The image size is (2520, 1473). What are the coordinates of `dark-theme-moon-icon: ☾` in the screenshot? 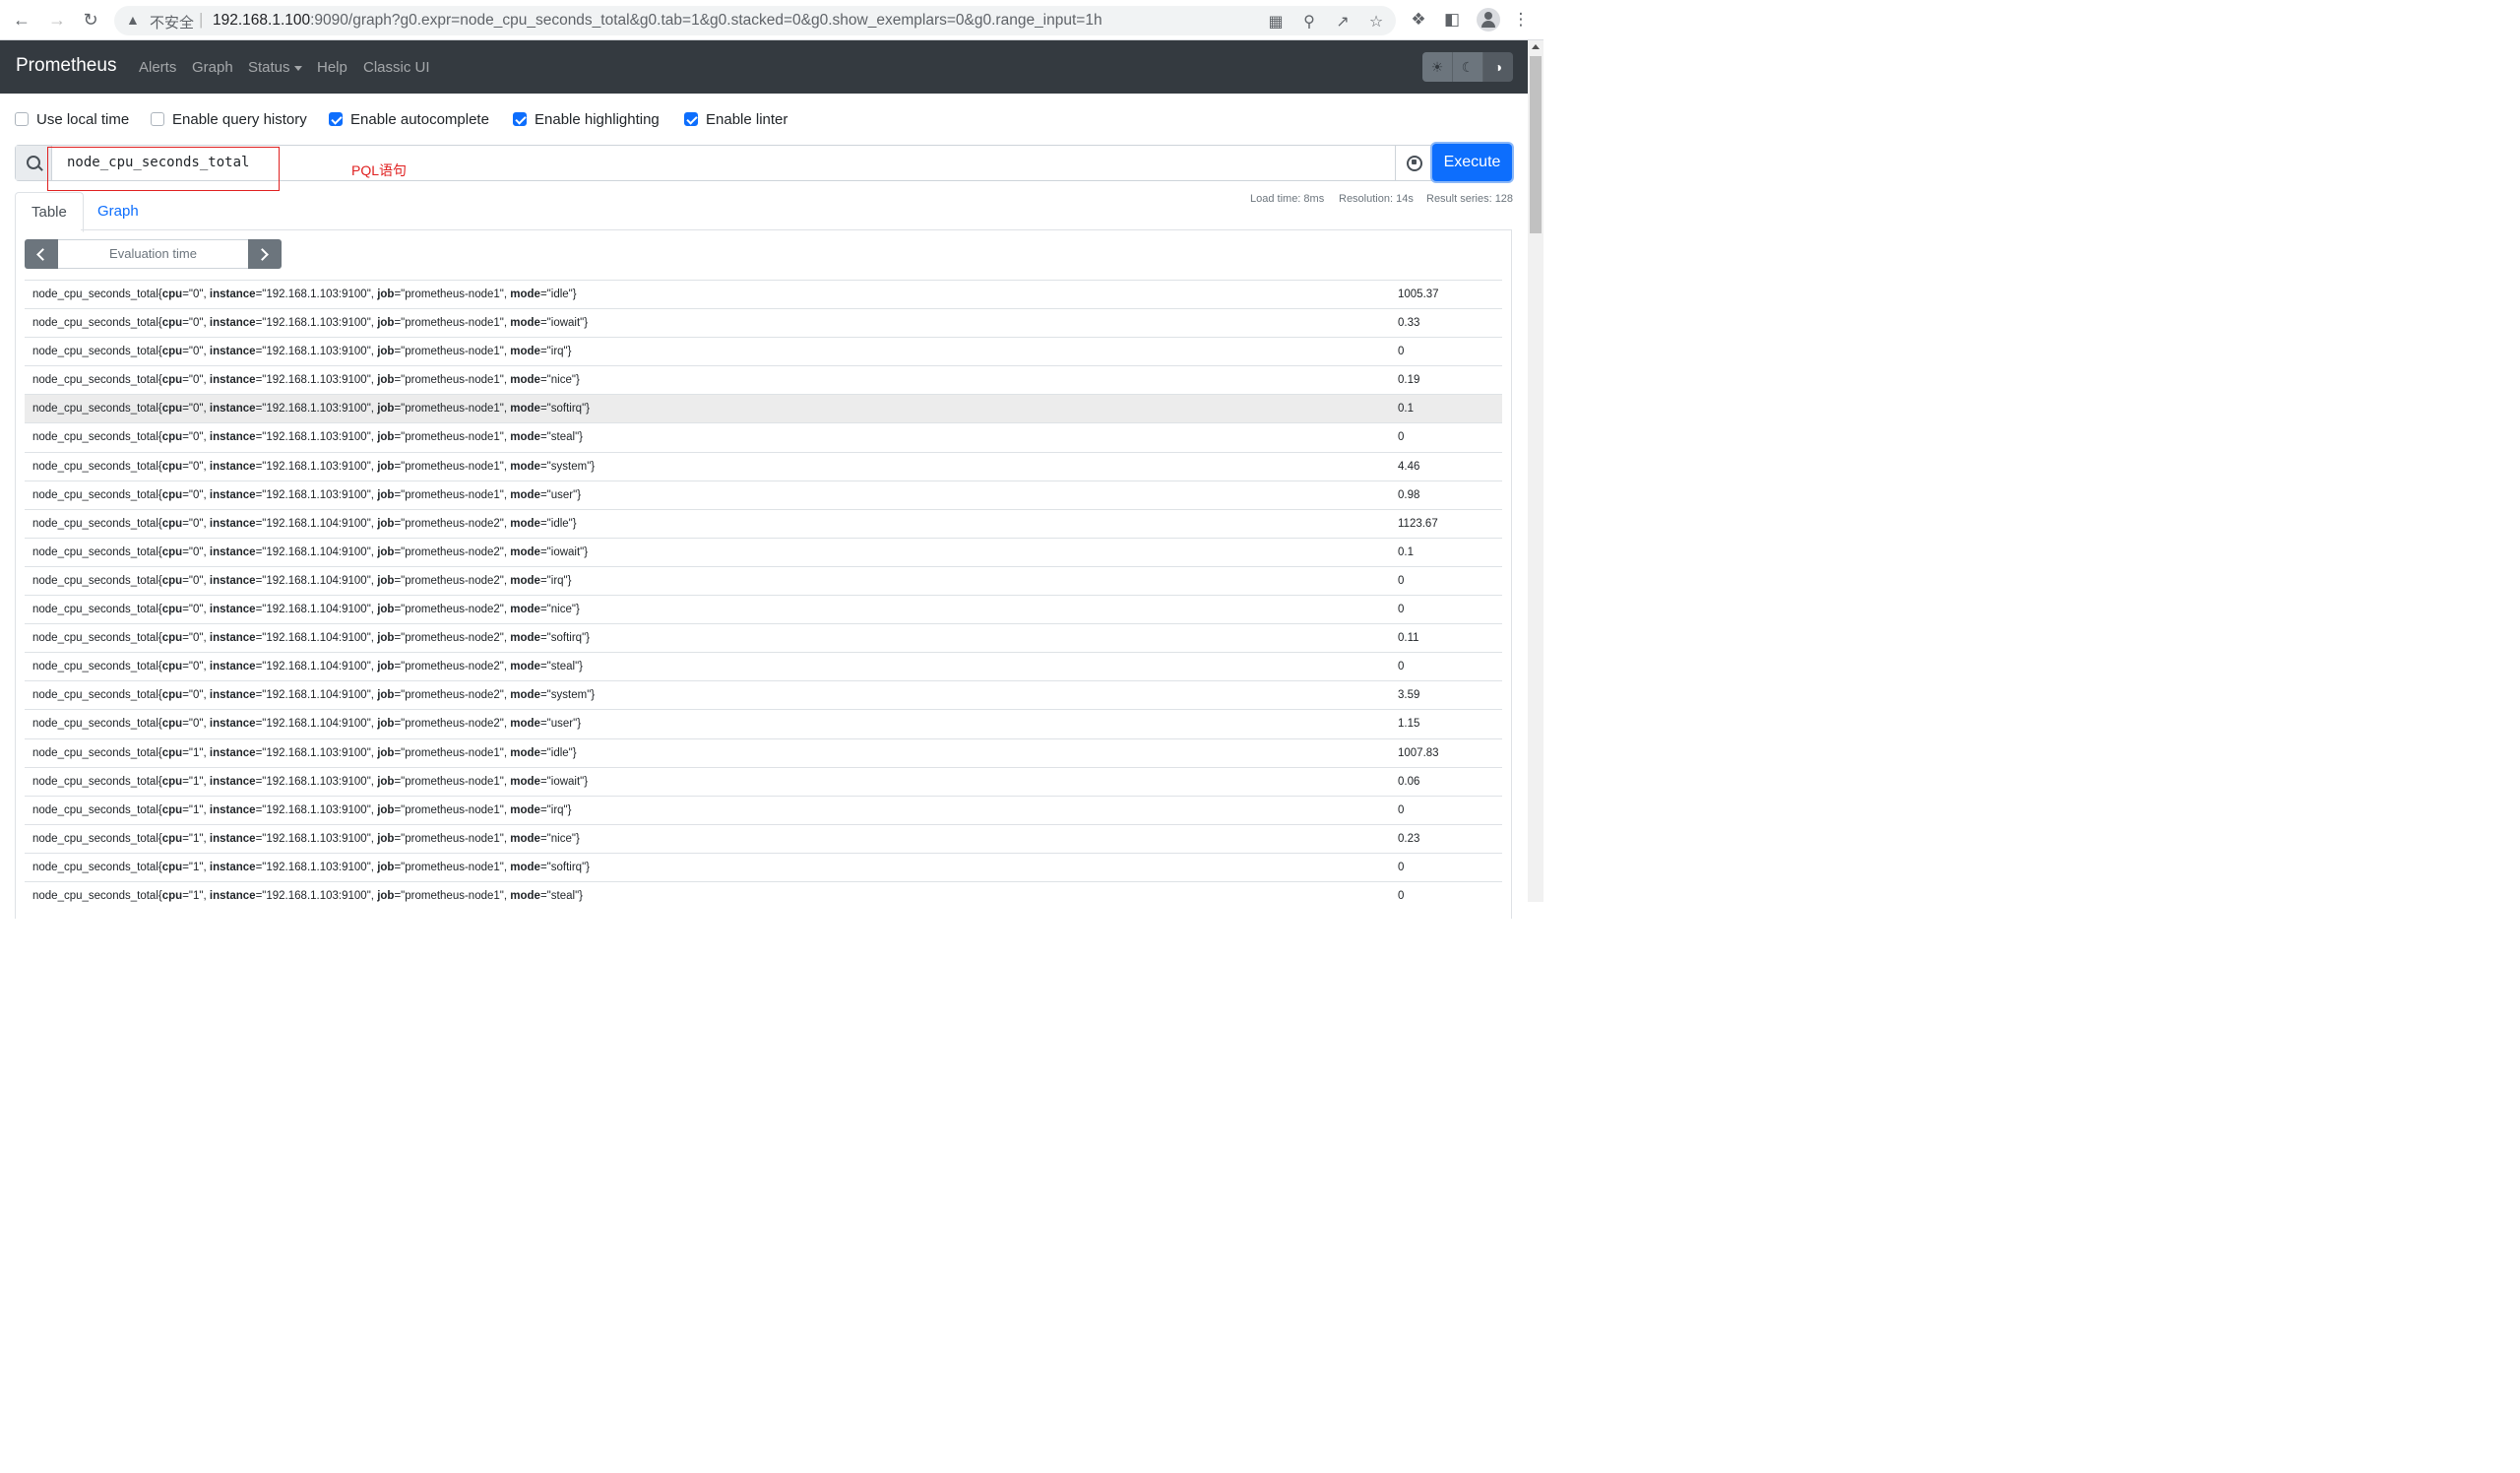 It's located at (1468, 67).